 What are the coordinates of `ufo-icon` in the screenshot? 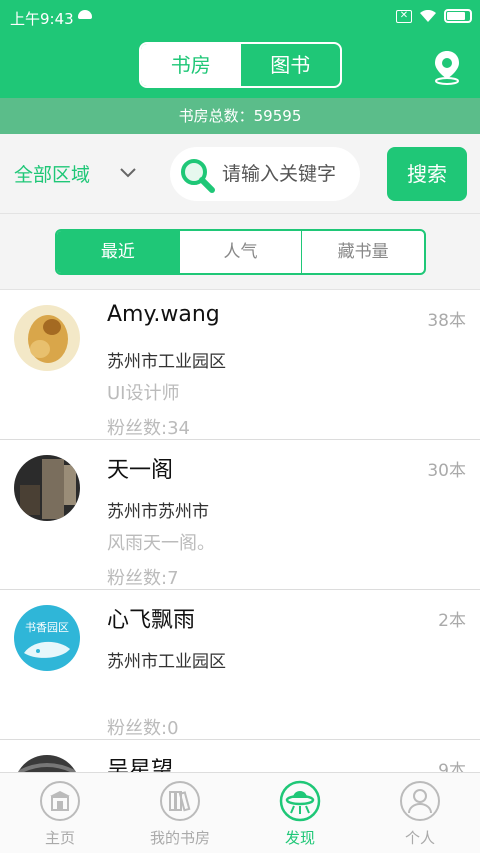 It's located at (300, 801).